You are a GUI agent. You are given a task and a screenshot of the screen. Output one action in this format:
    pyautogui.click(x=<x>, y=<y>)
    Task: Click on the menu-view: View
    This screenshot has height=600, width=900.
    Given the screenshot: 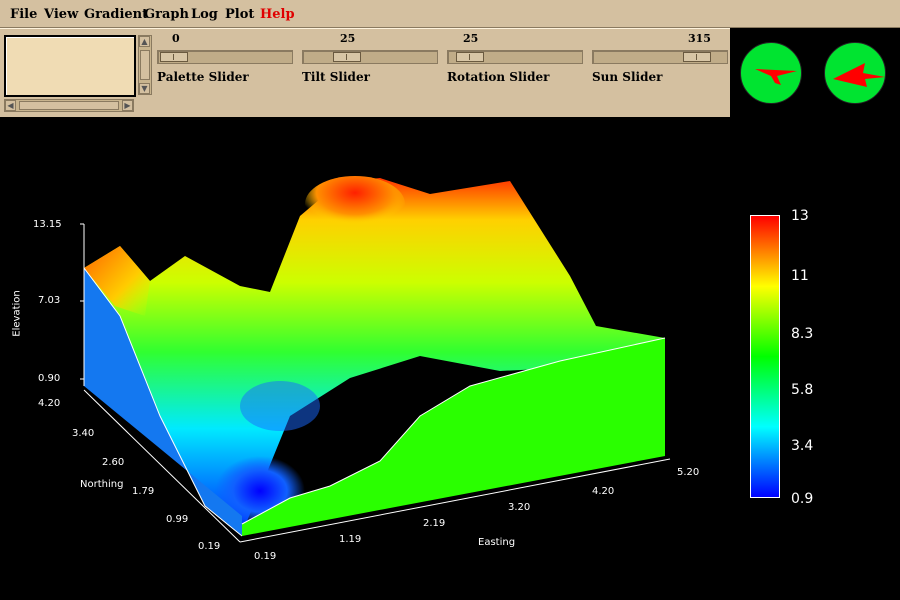 What is the action you would take?
    pyautogui.click(x=61, y=14)
    